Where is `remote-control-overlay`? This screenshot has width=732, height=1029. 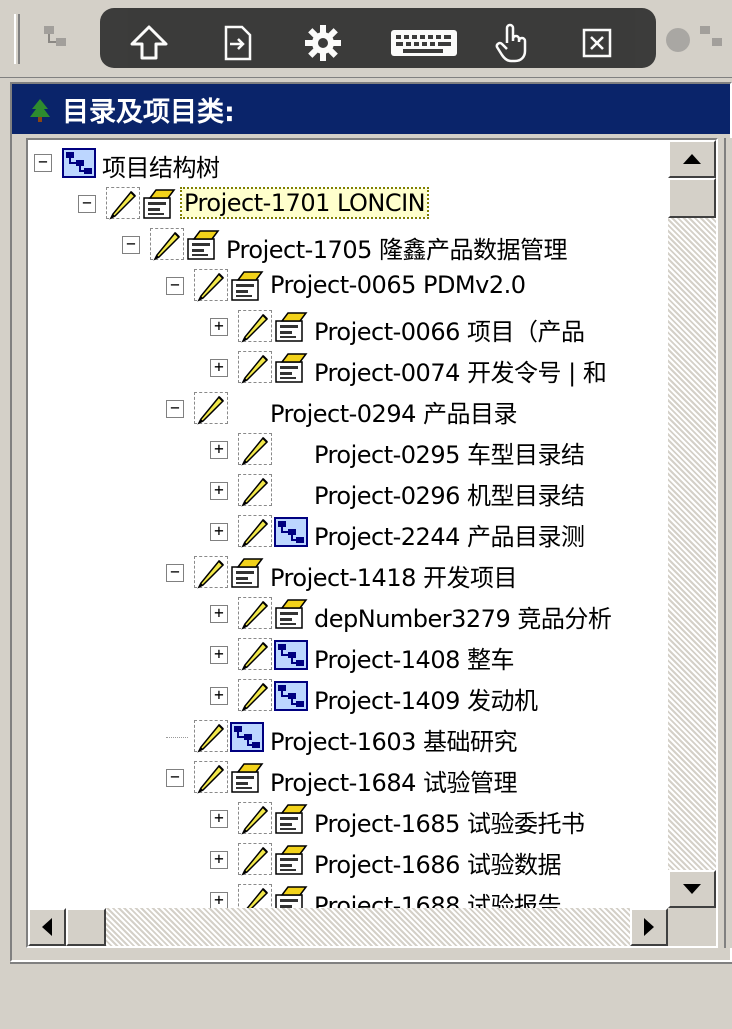 remote-control-overlay is located at coordinates (378, 38).